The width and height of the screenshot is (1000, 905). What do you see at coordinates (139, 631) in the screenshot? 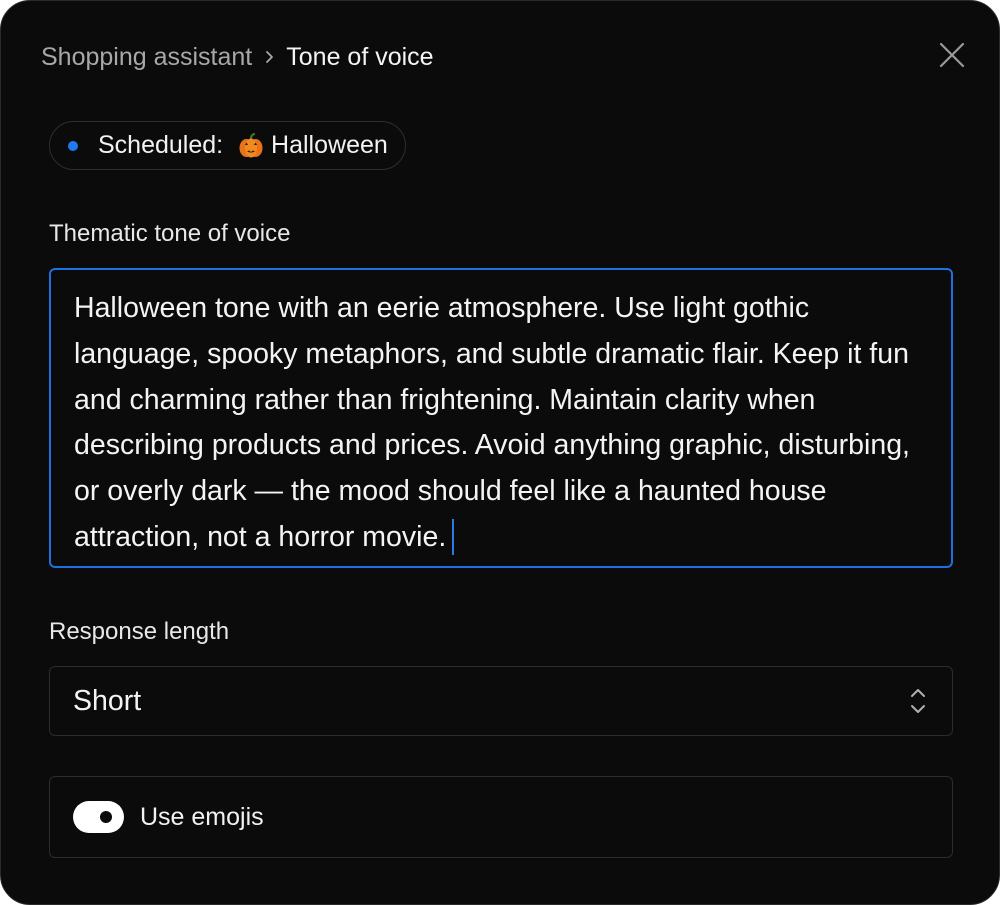
I see `response-length-label: Response length` at bounding box center [139, 631].